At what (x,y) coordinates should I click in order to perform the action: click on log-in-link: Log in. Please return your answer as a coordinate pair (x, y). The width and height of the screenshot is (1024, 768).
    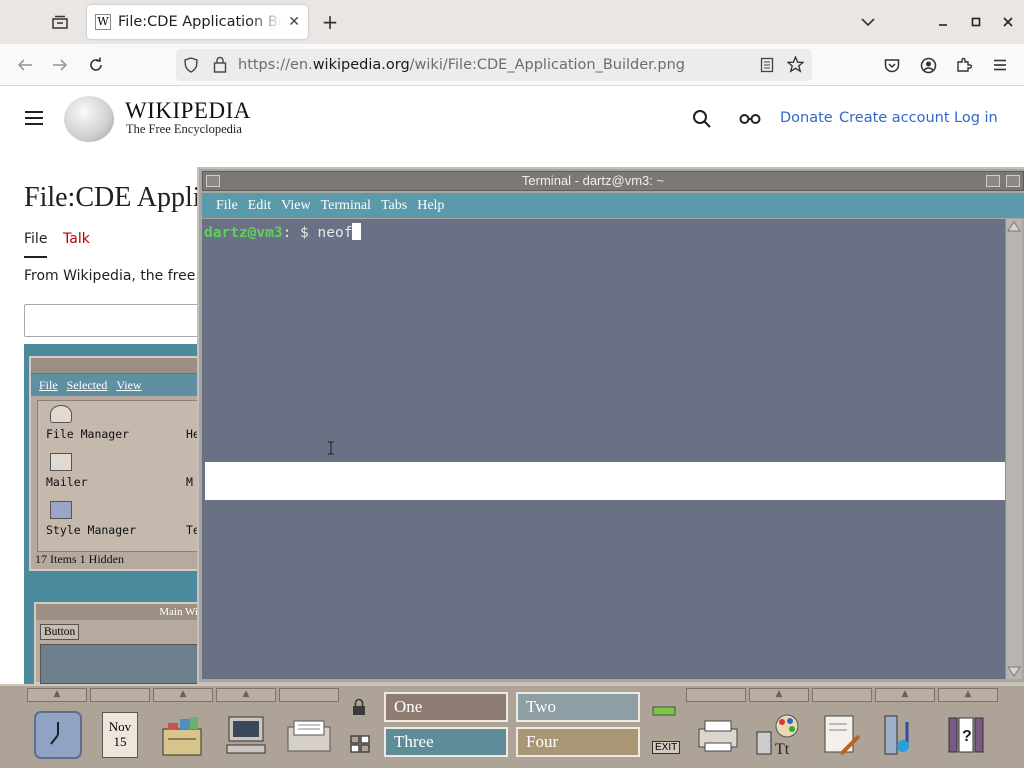
    Looking at the image, I should click on (976, 118).